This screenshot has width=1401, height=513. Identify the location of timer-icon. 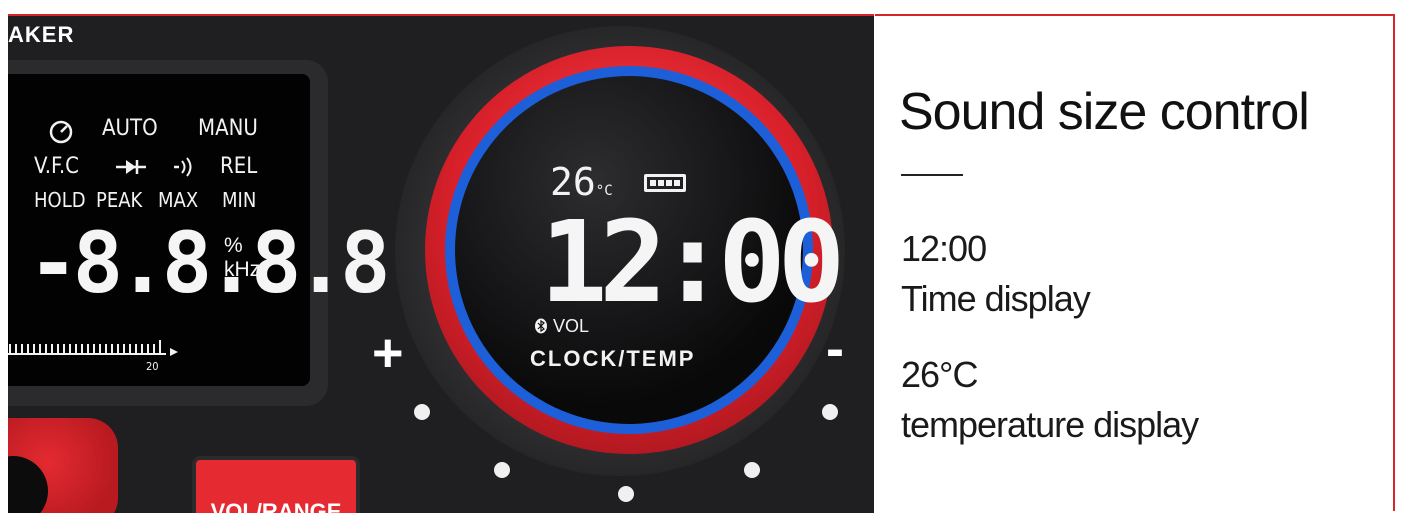
(61, 132).